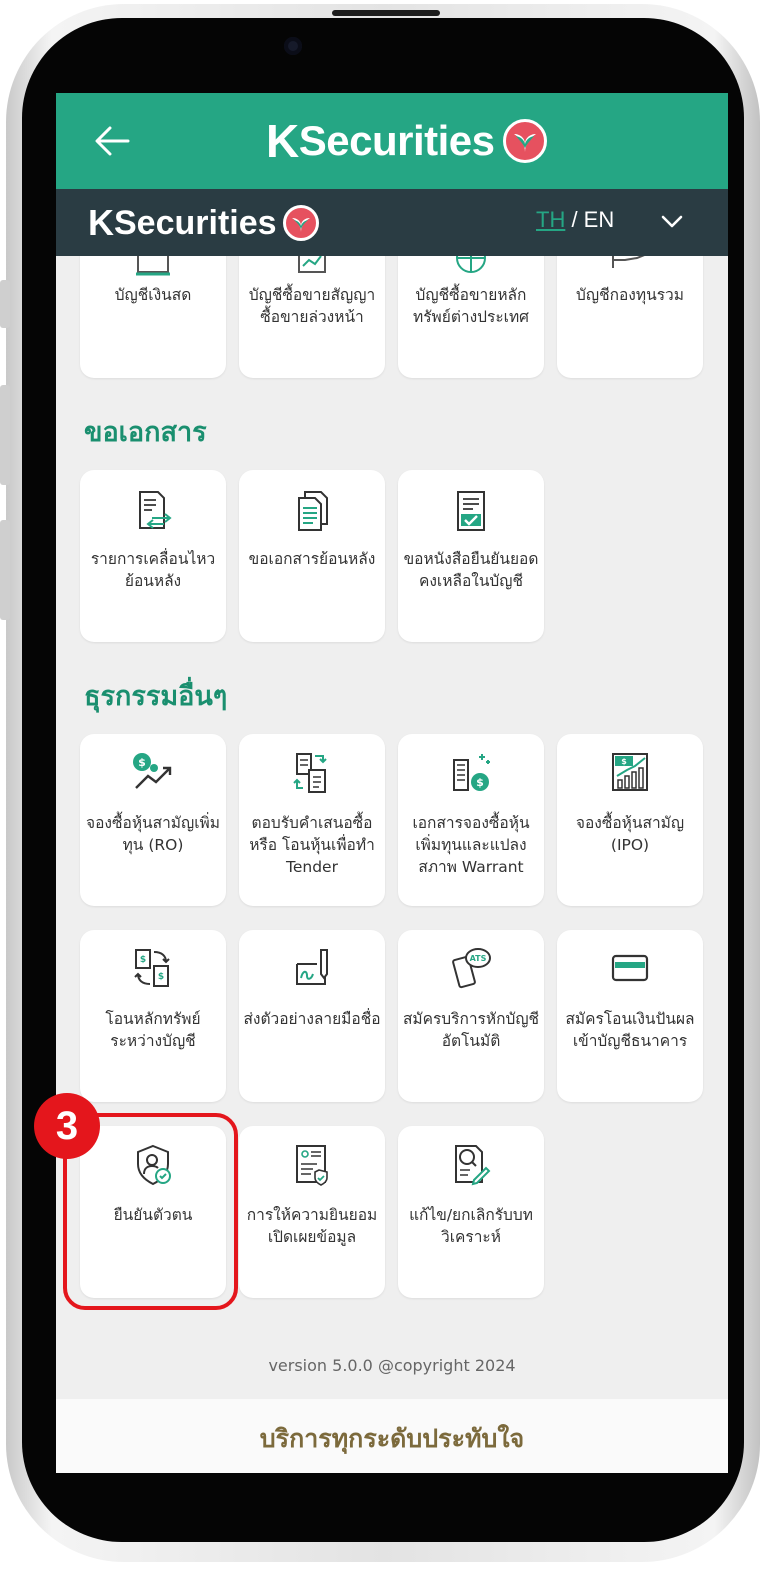  What do you see at coordinates (5, 435) in the screenshot?
I see `phone-volume-up-button` at bounding box center [5, 435].